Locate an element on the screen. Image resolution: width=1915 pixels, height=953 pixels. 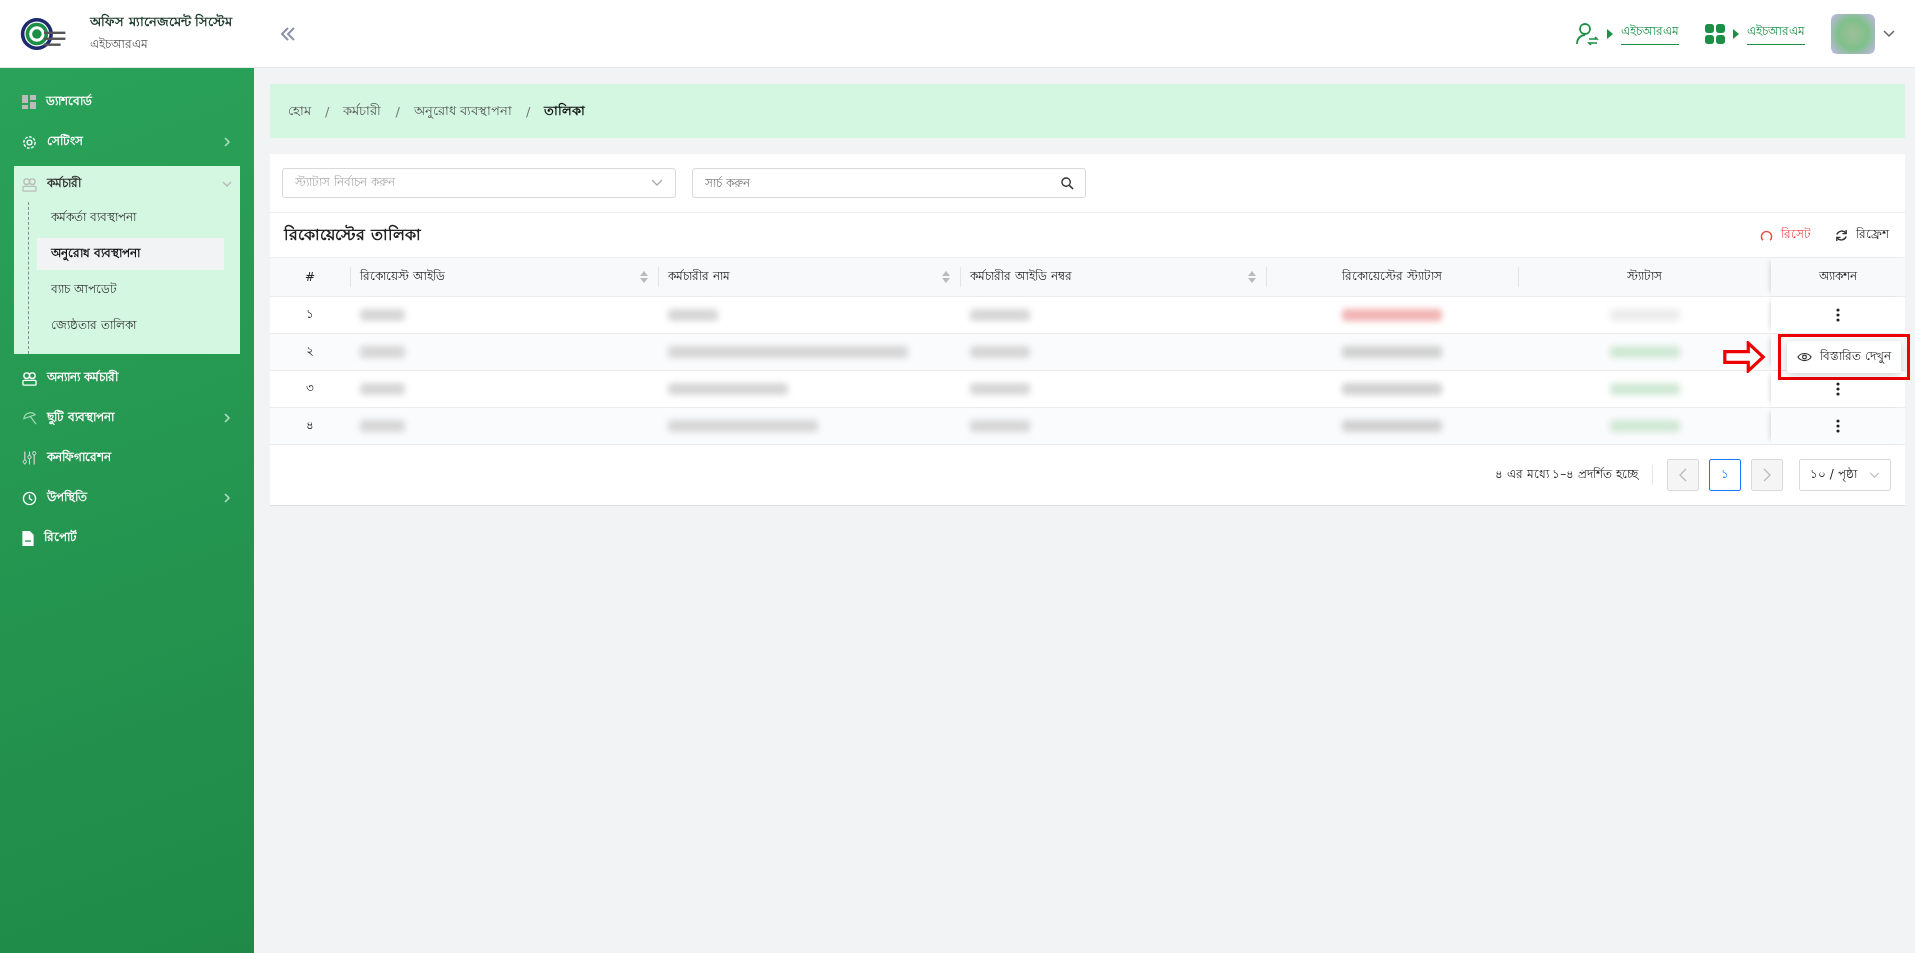
column-header: # is located at coordinates (310, 277).